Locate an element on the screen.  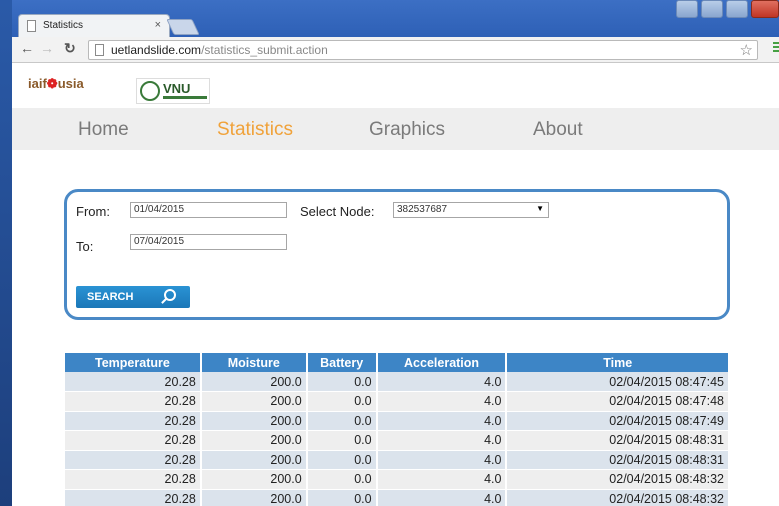
table-cell: 02/04/2015 08:47:48 is located at coordinates (618, 401).